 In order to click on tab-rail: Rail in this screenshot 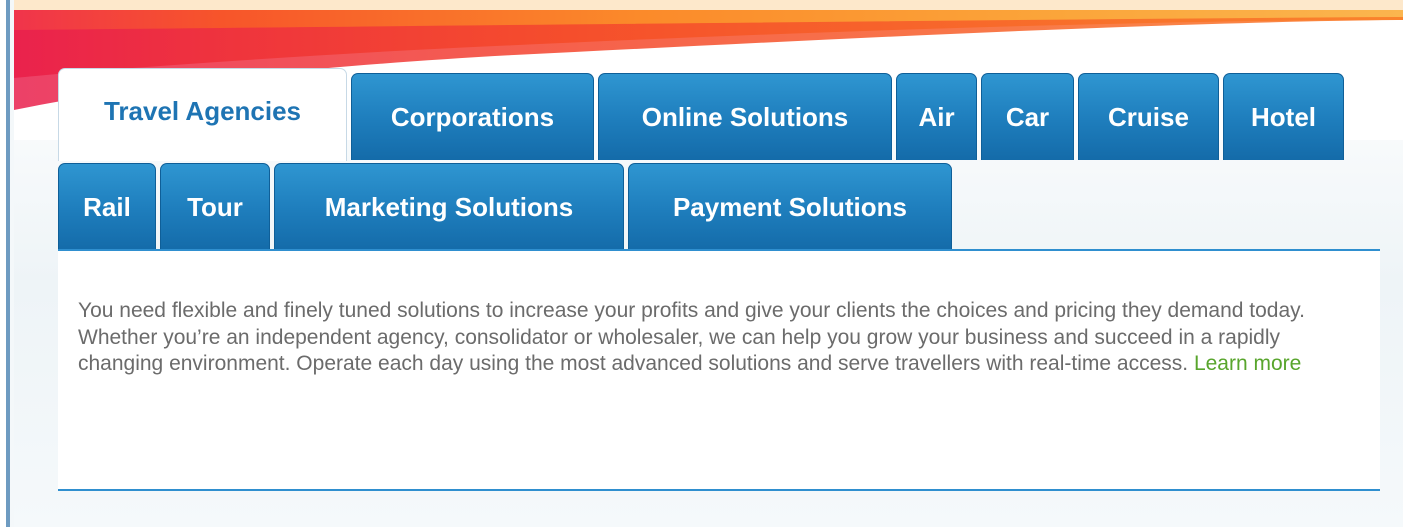, I will do `click(107, 206)`.